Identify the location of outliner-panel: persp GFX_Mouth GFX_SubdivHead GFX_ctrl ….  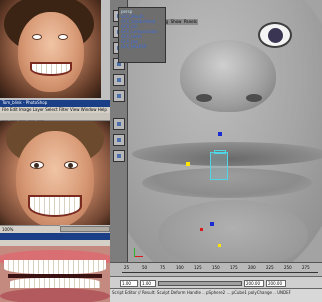
(142, 35).